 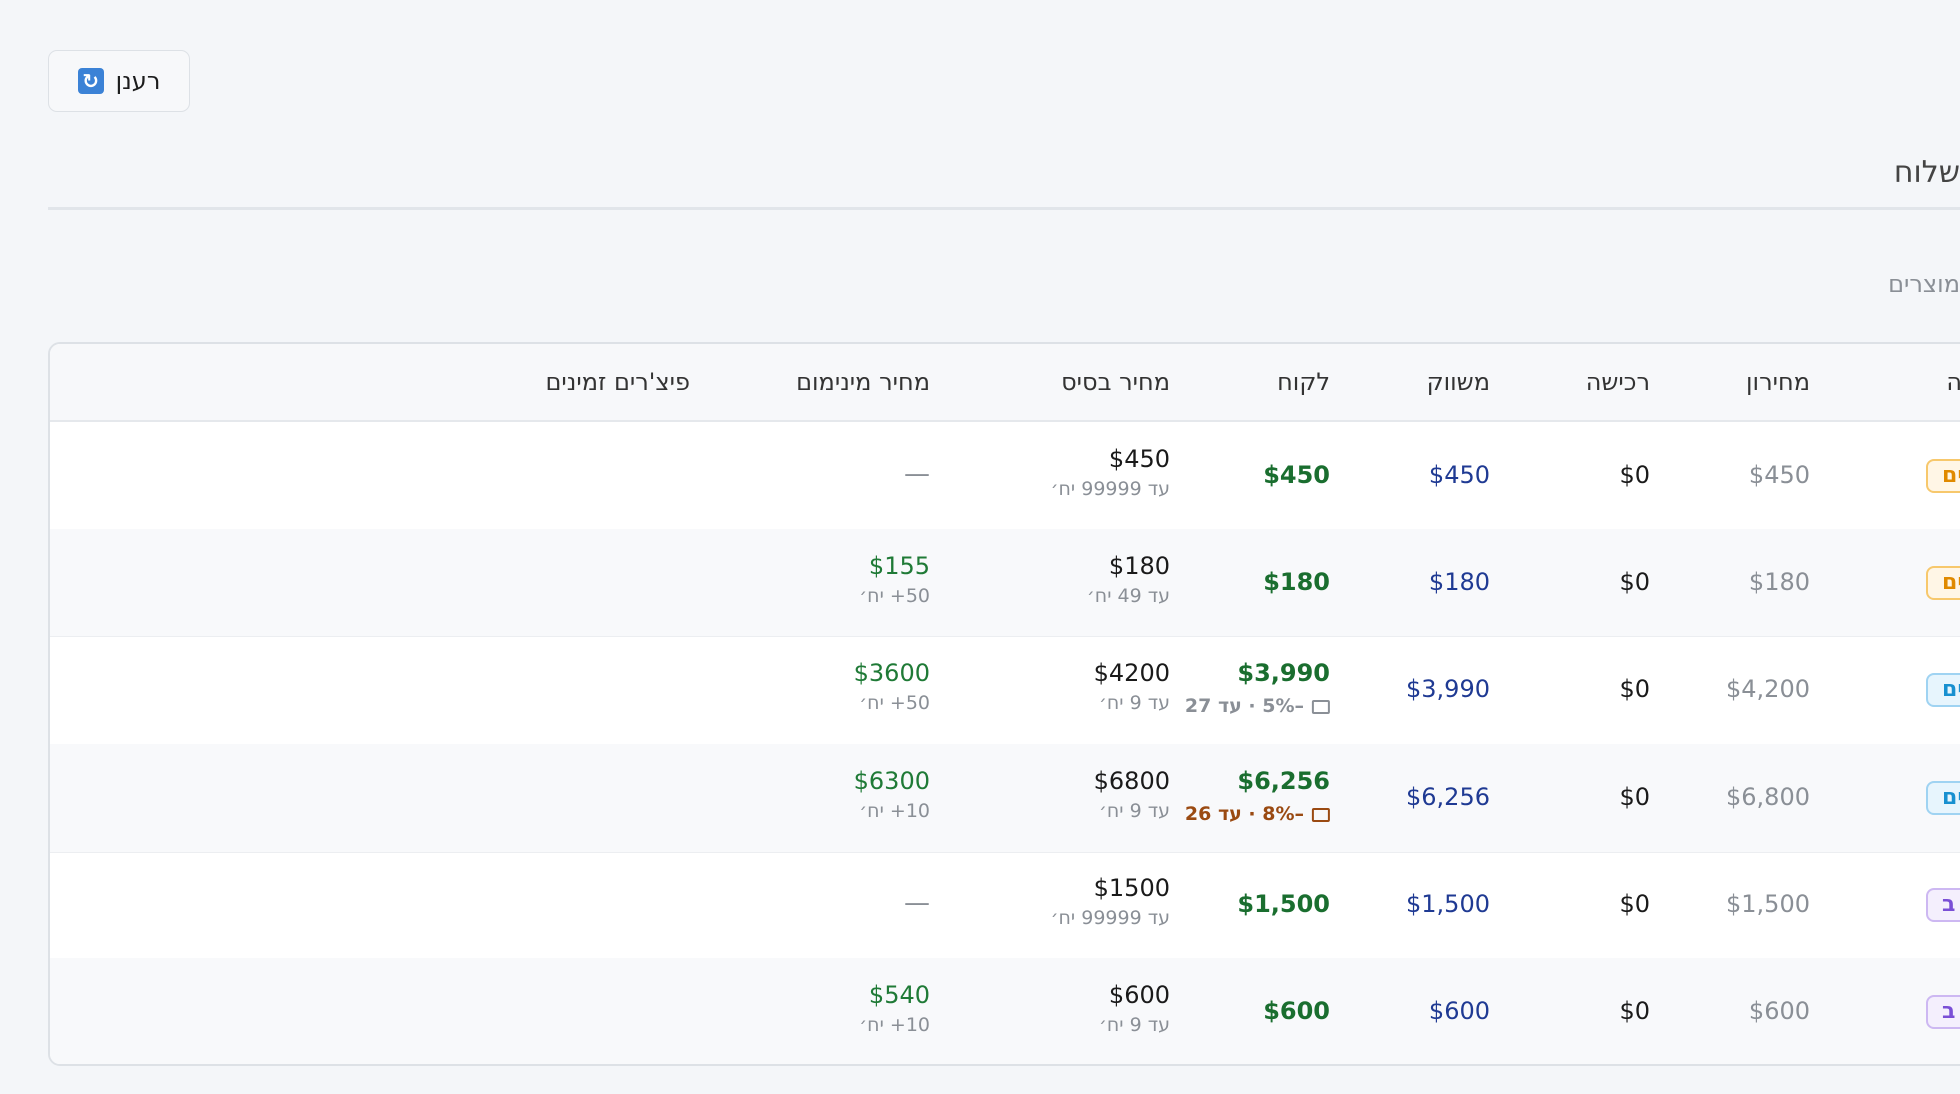 I want to click on customer-price: $450, so click(x=1296, y=475).